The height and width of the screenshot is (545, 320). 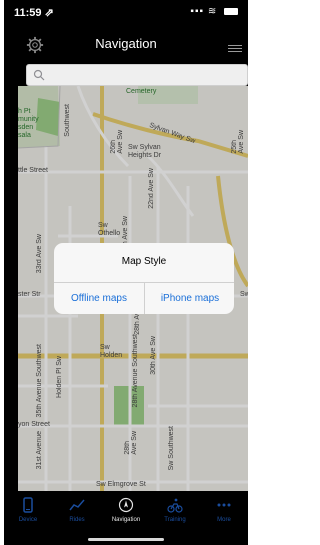 I want to click on dialog-title: Map Style, so click(x=144, y=261).